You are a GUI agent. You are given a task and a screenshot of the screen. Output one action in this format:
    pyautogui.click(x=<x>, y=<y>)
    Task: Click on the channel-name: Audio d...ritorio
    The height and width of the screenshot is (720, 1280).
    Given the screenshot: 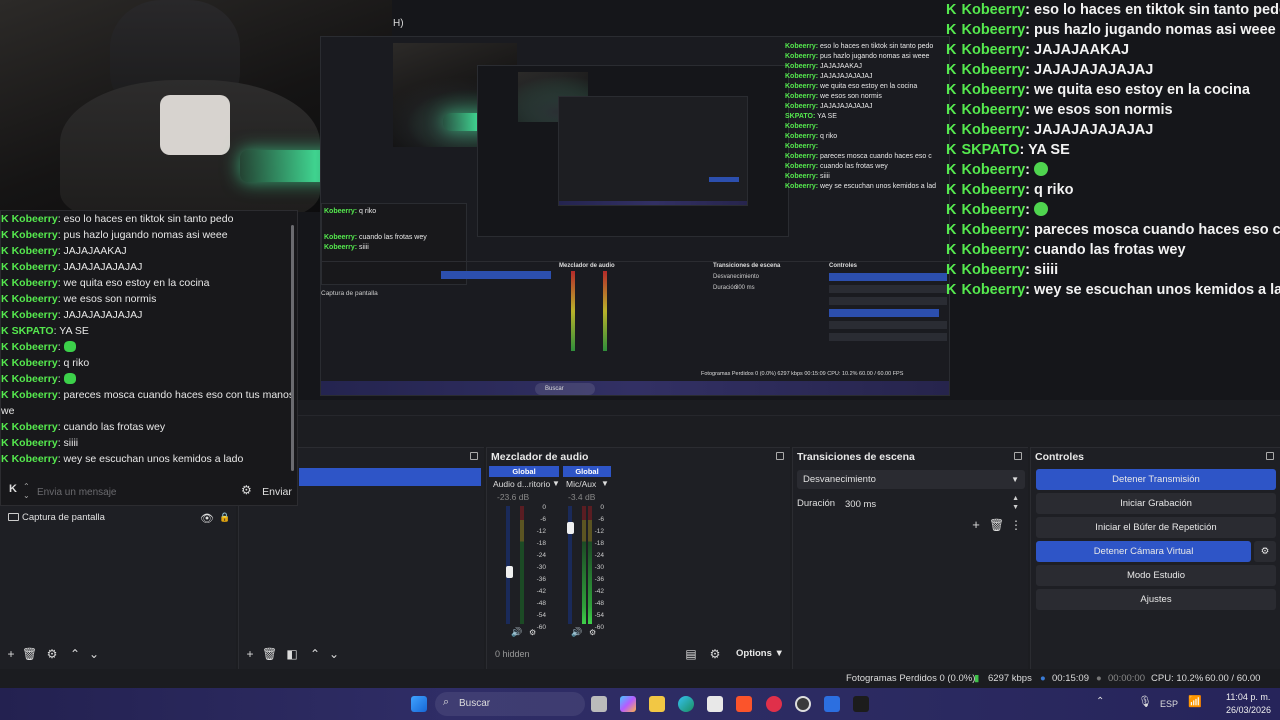 What is the action you would take?
    pyautogui.click(x=521, y=484)
    